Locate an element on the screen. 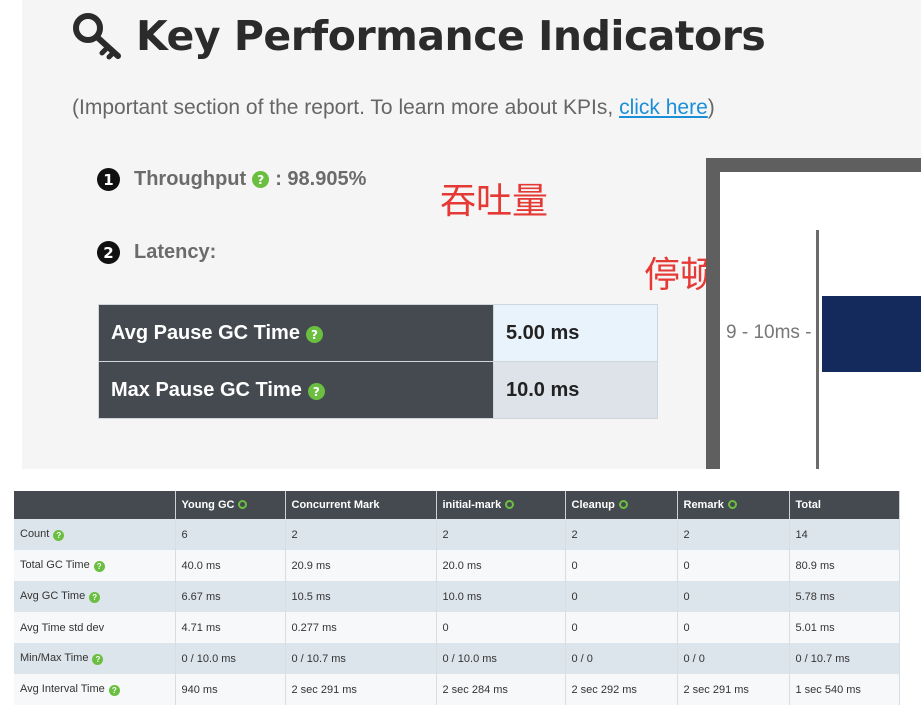 The width and height of the screenshot is (921, 723). row-label-cell: Total GC Time? is located at coordinates (95, 565).